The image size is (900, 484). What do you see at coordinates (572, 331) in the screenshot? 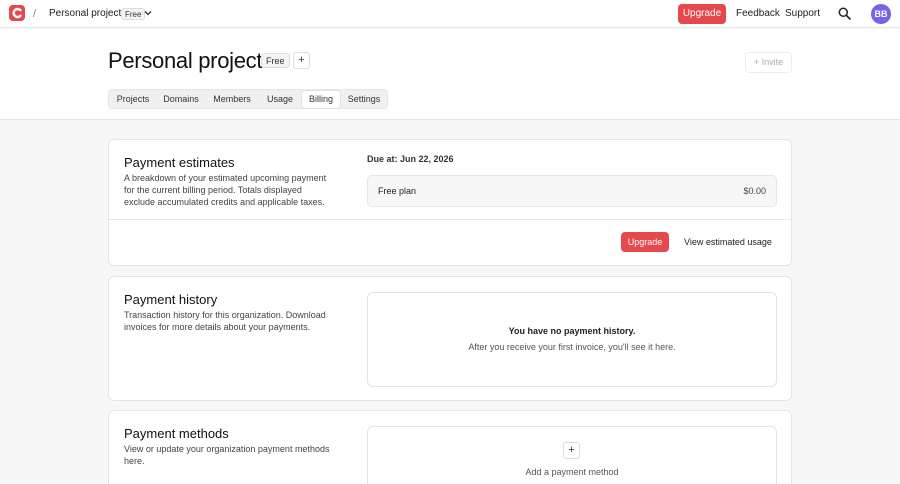
I see `empty-history-title: You have no payment history.` at bounding box center [572, 331].